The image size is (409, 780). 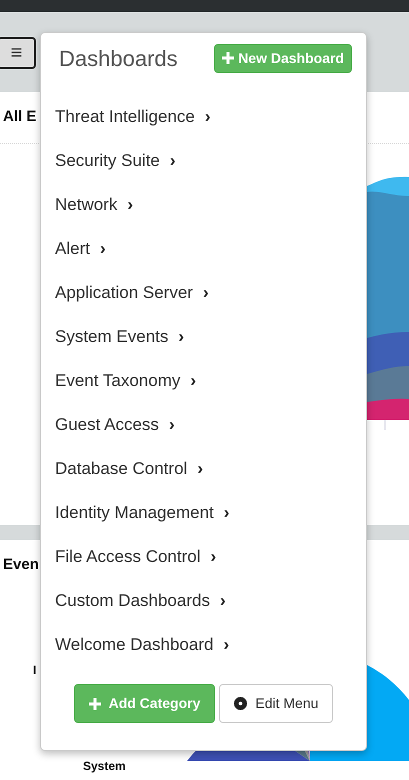 What do you see at coordinates (104, 766) in the screenshot?
I see `pie-label: System` at bounding box center [104, 766].